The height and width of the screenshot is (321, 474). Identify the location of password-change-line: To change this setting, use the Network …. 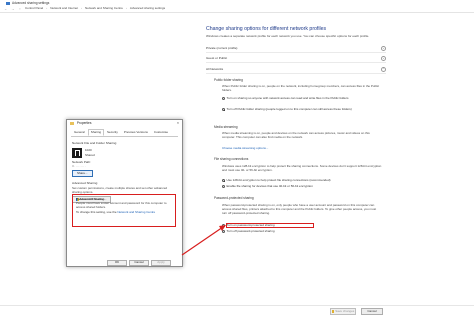
(124, 213).